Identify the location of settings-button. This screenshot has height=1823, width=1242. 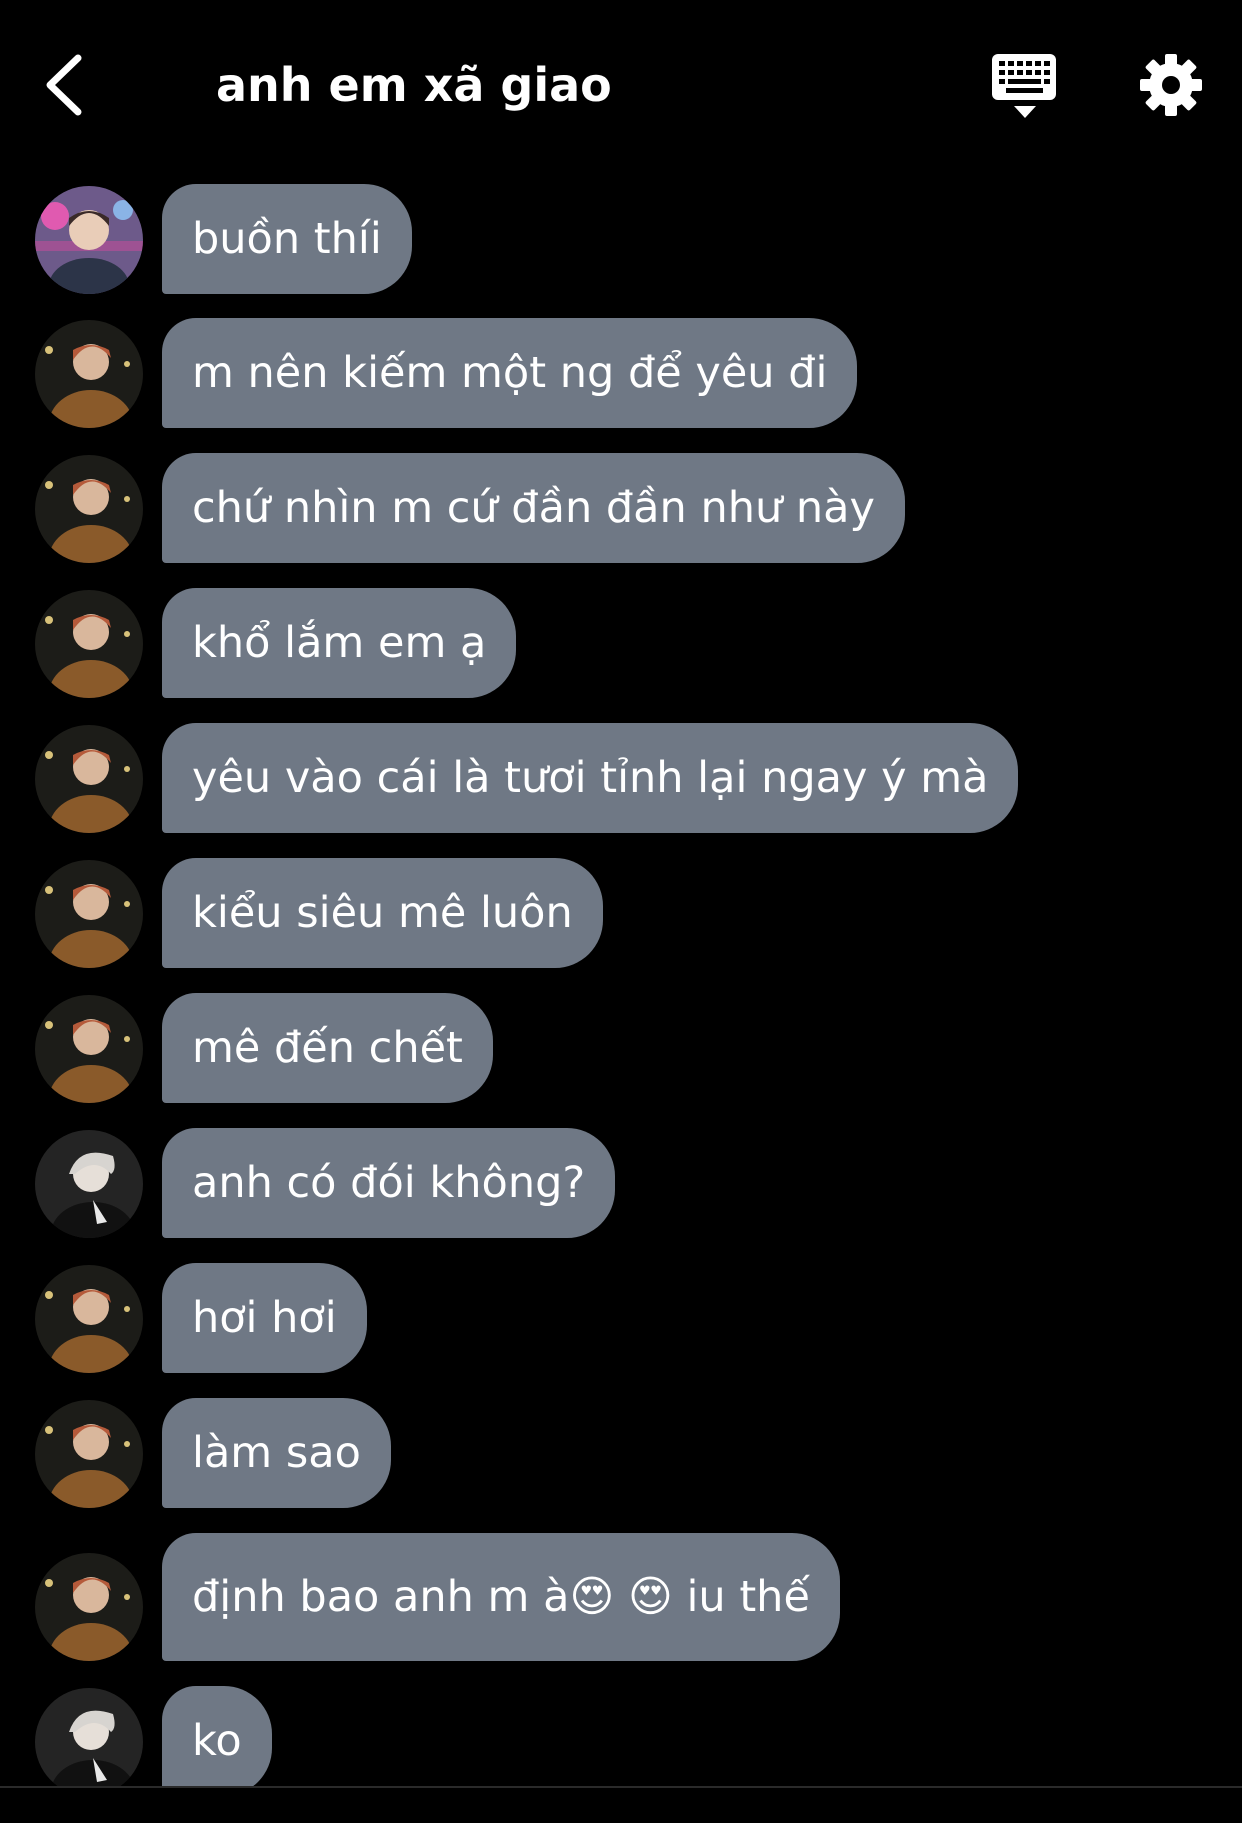
(1171, 85).